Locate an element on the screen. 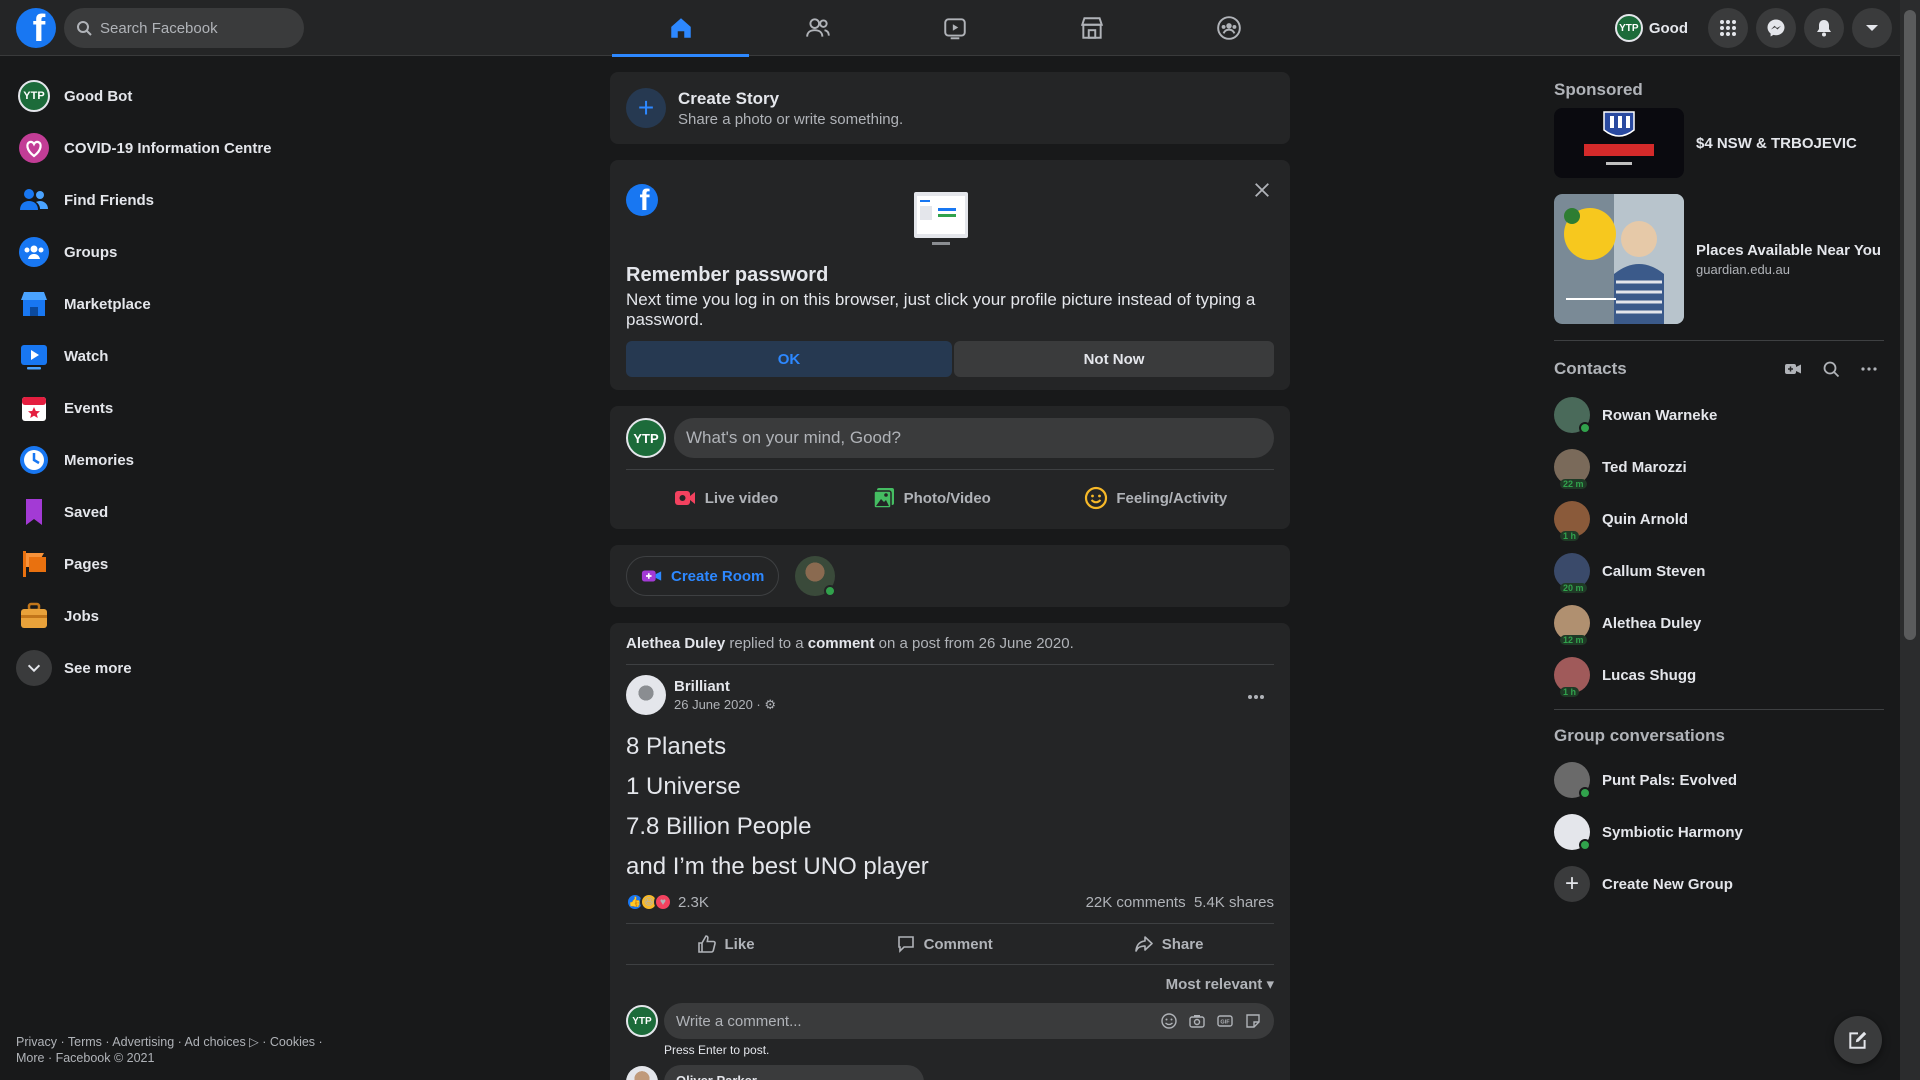 The height and width of the screenshot is (1080, 1920). sidebar-item-label: Good Bot is located at coordinates (98, 96).